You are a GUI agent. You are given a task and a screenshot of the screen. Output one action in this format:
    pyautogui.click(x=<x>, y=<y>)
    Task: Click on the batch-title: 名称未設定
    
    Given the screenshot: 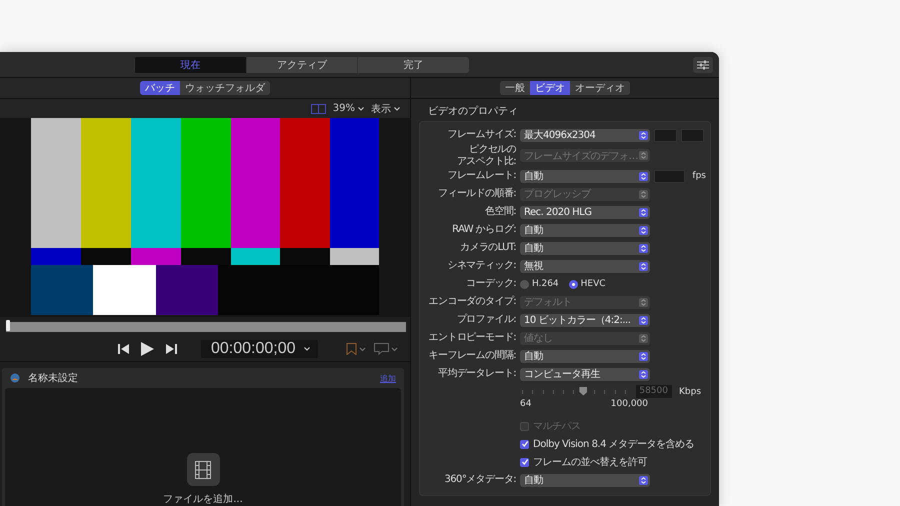 What is the action you would take?
    pyautogui.click(x=53, y=378)
    